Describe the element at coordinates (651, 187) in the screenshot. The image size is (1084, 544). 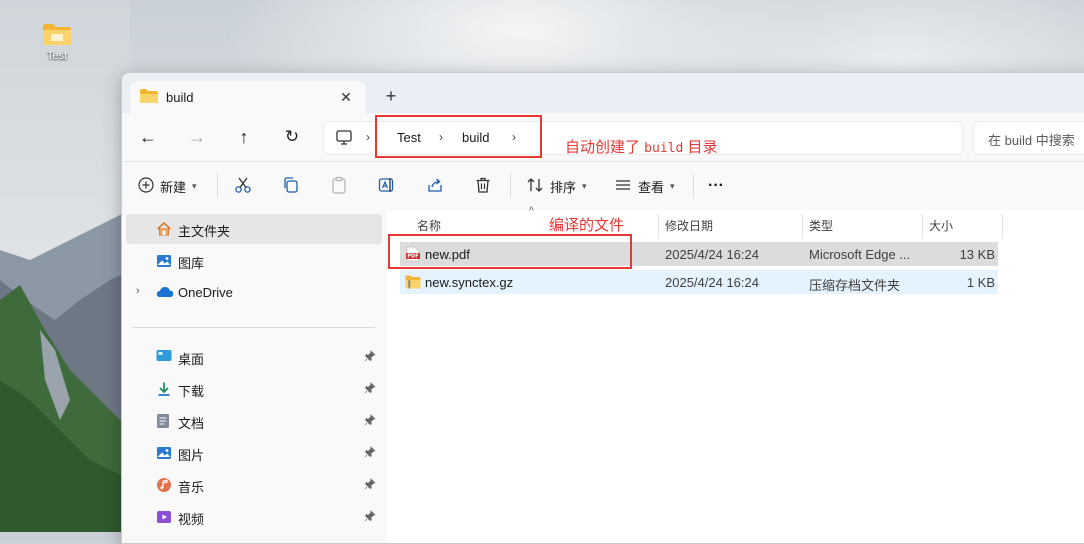
I see `view-button-label: 查看` at that location.